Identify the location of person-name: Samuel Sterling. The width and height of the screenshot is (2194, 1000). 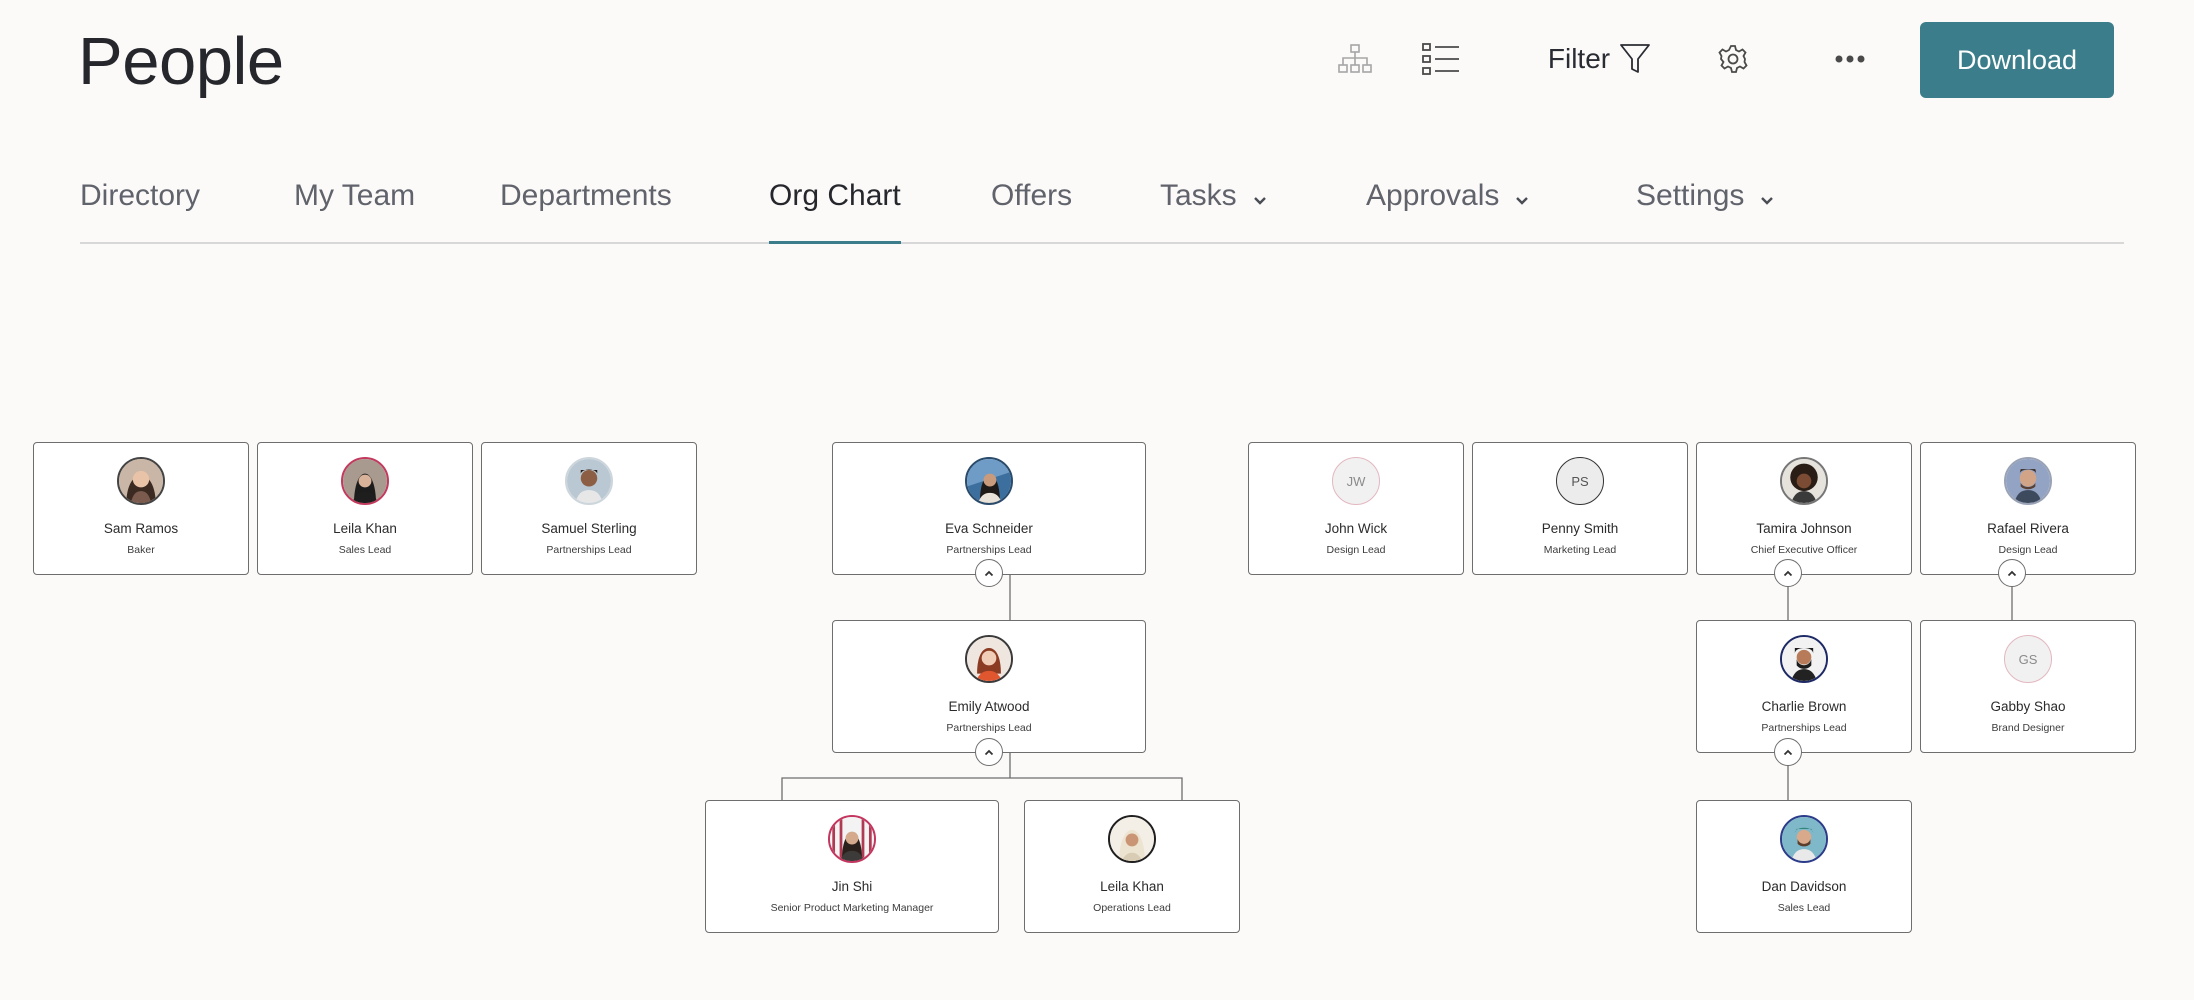
(589, 528).